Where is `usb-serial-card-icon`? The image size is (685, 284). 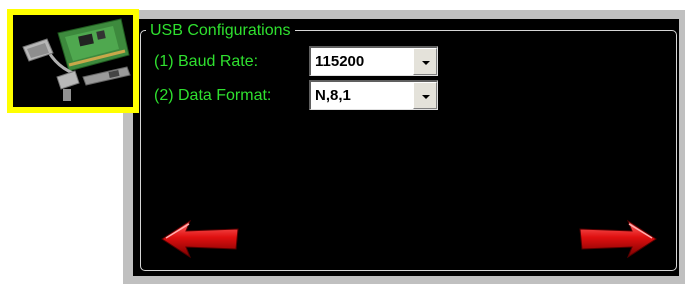 usb-serial-card-icon is located at coordinates (73, 61).